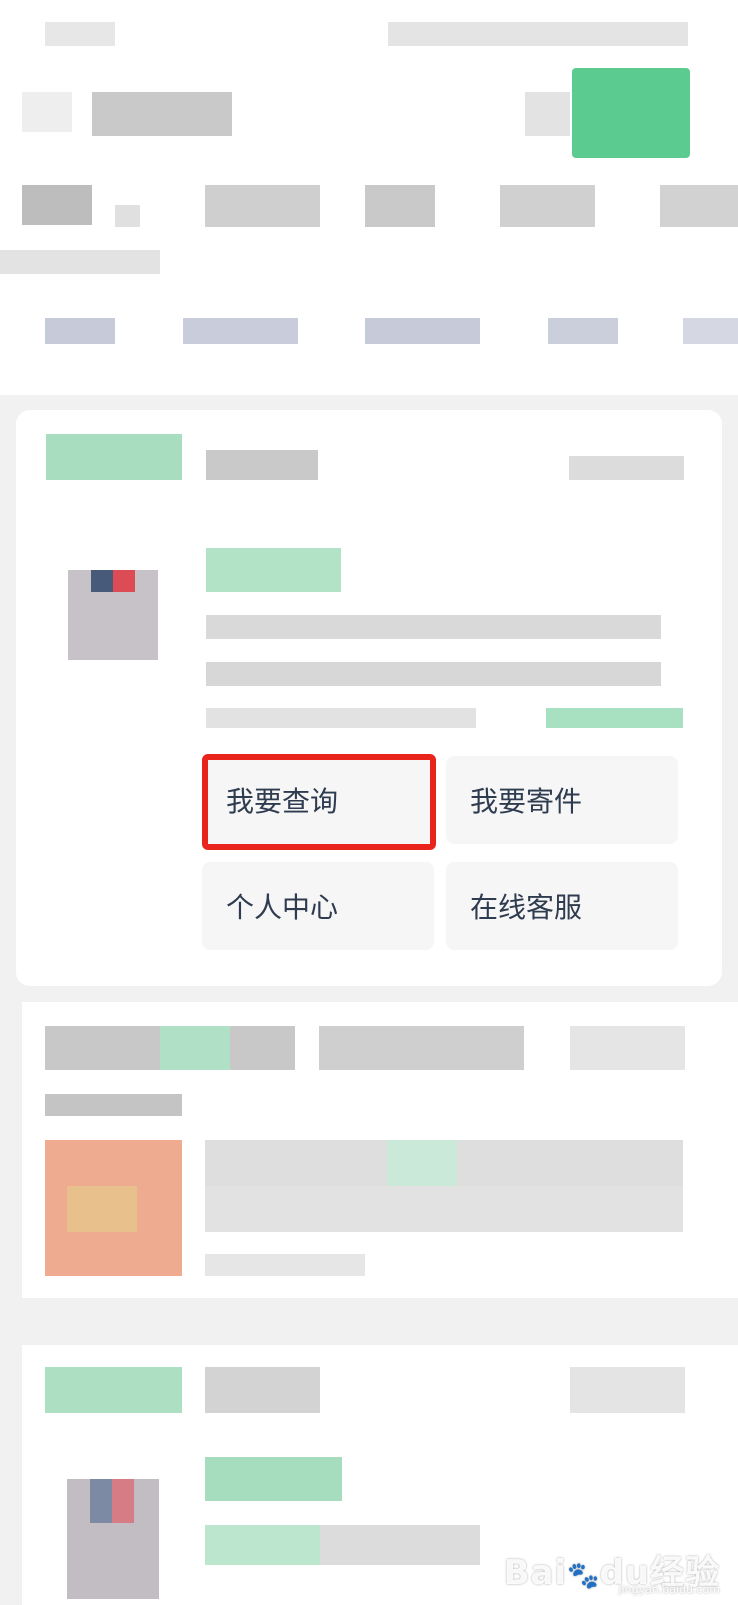  What do you see at coordinates (562, 800) in the screenshot?
I see `send-parcel-button: 我要寄件` at bounding box center [562, 800].